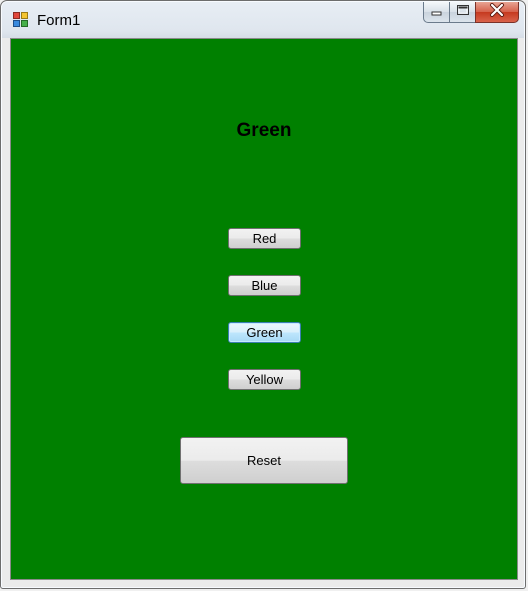  I want to click on windows-forms-app-icon, so click(21, 20).